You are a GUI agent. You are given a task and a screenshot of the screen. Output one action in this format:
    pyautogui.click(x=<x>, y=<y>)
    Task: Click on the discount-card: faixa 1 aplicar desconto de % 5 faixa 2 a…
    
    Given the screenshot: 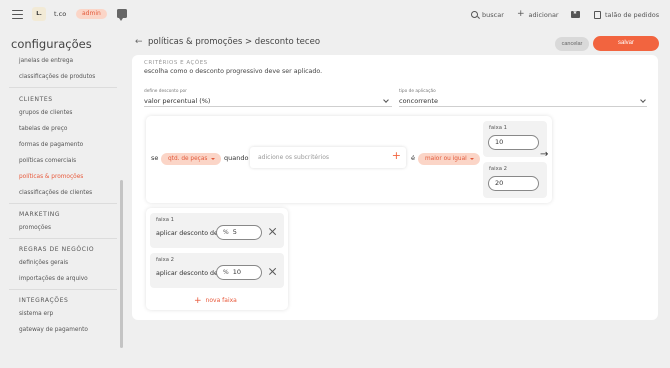 What is the action you would take?
    pyautogui.click(x=217, y=259)
    